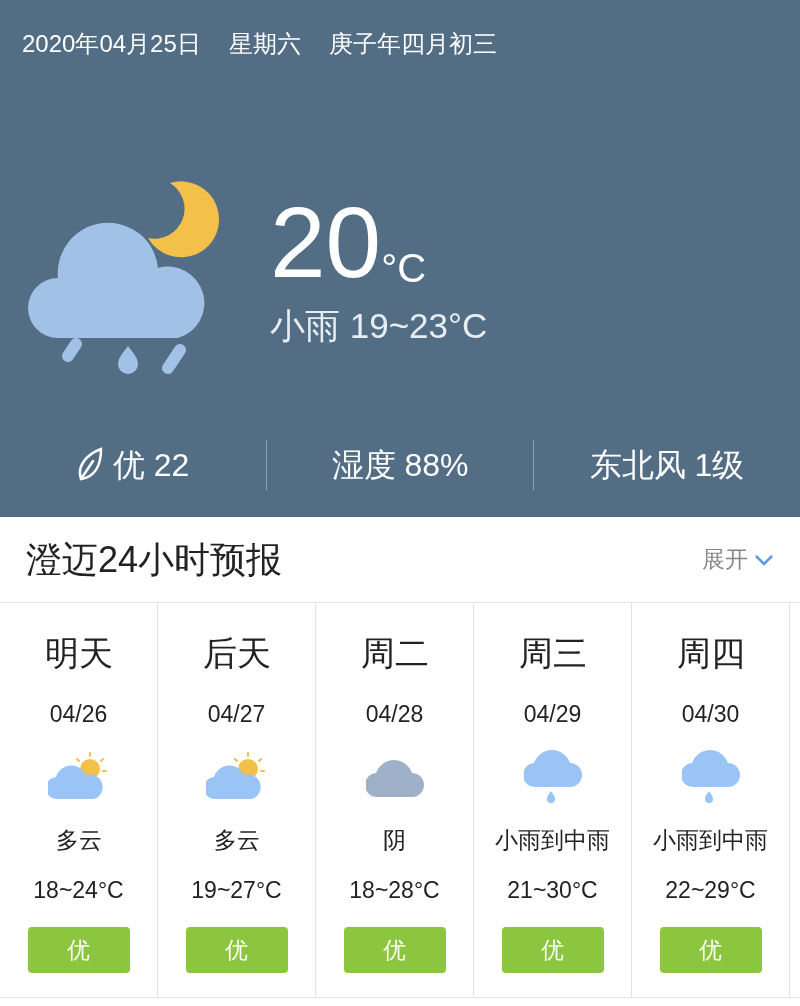 Image resolution: width=800 pixels, height=1006 pixels. What do you see at coordinates (667, 465) in the screenshot?
I see `stat-text: 东北风 1级` at bounding box center [667, 465].